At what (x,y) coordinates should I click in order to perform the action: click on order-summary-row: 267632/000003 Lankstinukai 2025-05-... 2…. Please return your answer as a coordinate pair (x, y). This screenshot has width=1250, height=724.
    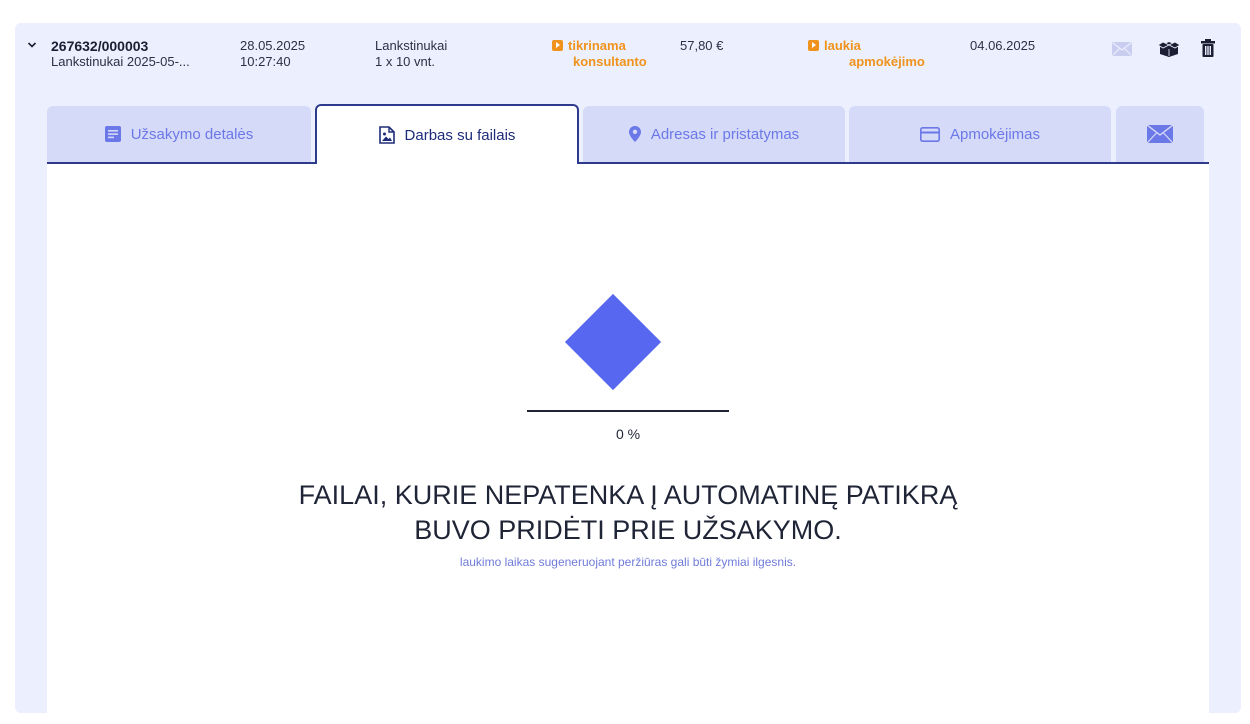
    Looking at the image, I should click on (628, 63).